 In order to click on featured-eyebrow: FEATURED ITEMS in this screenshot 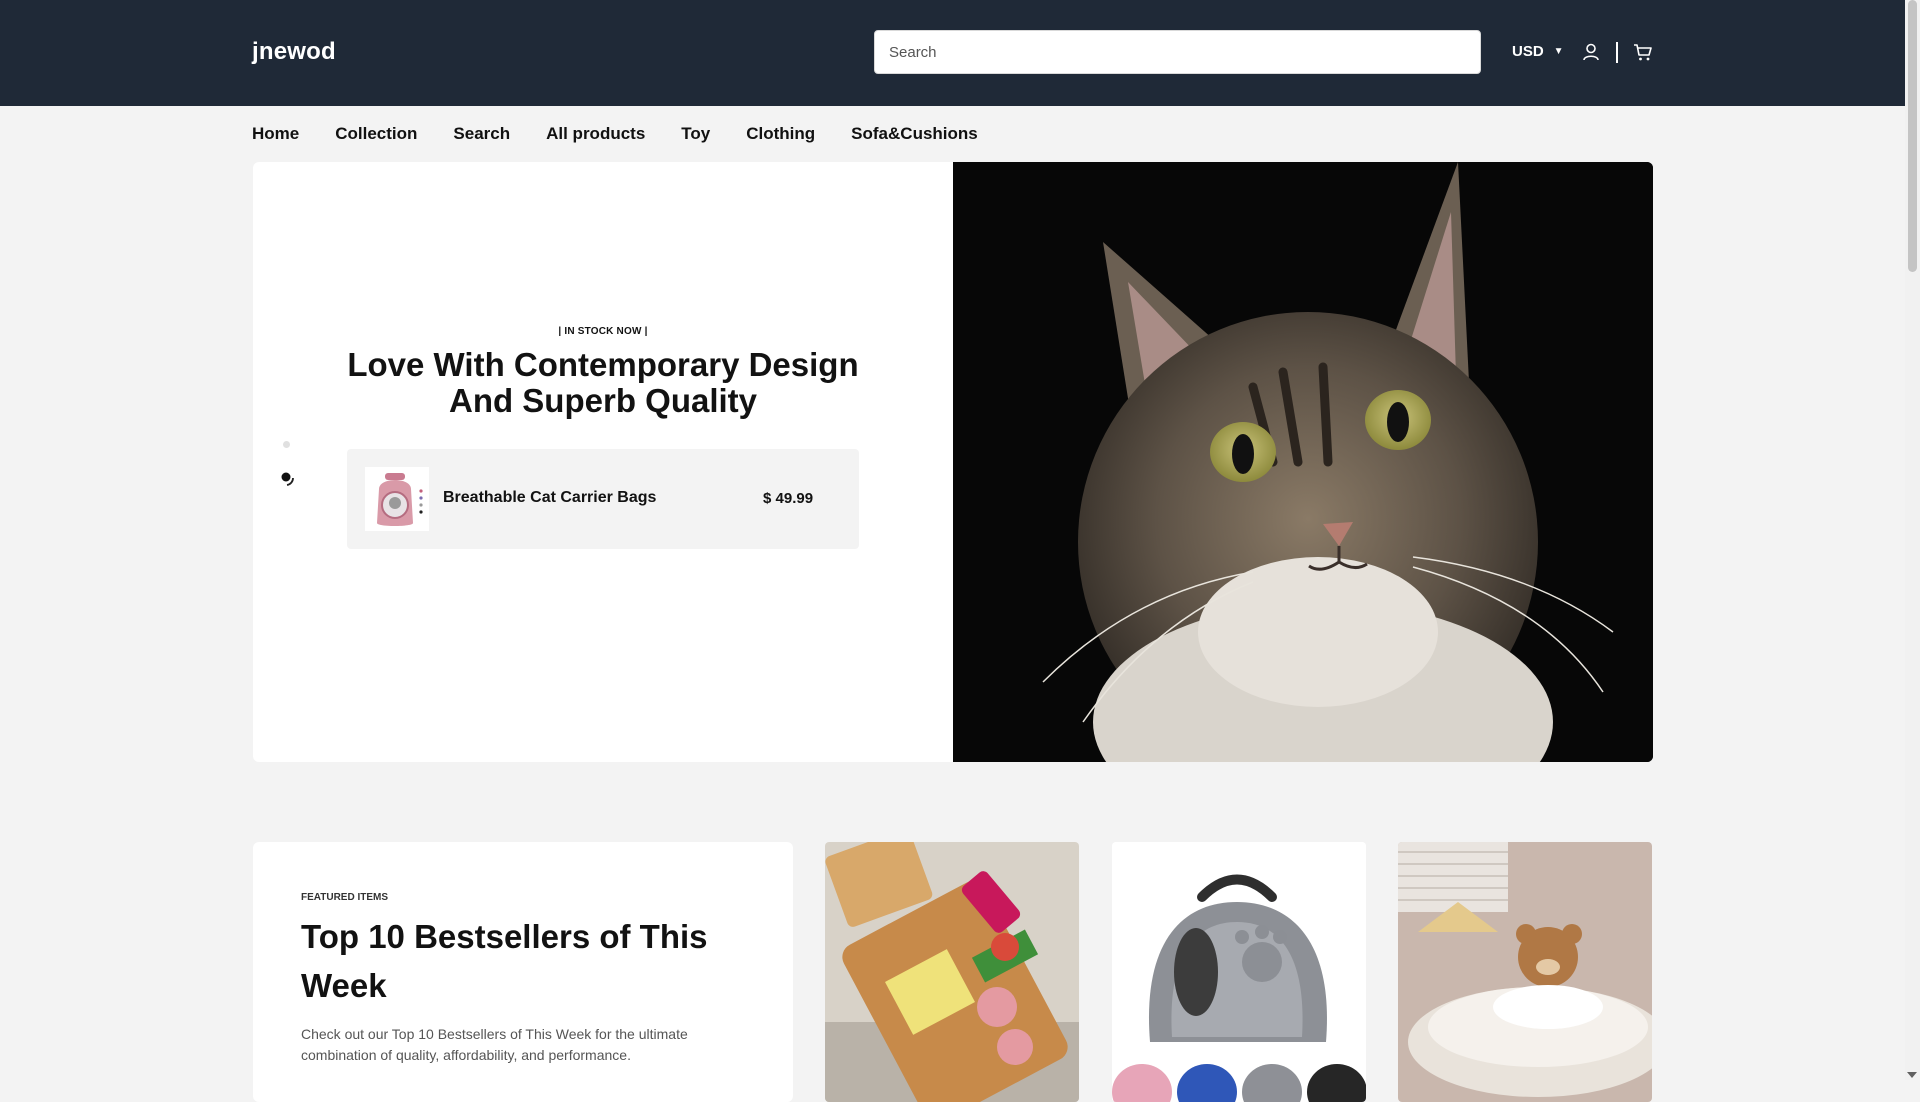, I will do `click(345, 897)`.